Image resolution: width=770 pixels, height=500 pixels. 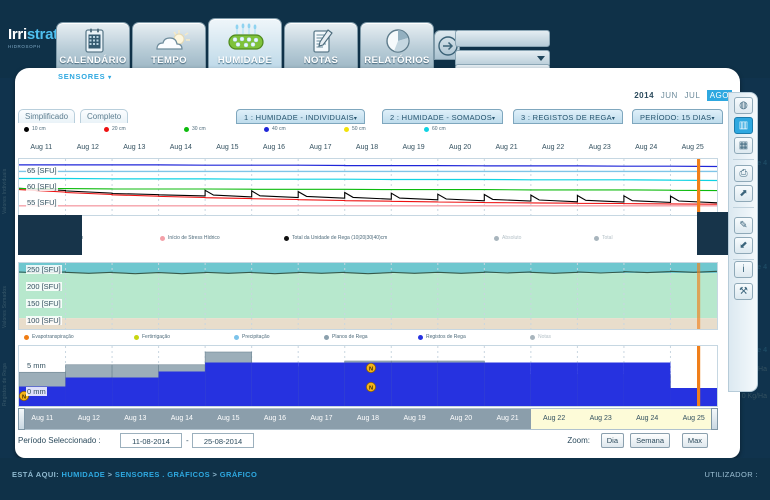 What do you see at coordinates (603, 238) in the screenshot?
I see `legend-threshold-item: Total` at bounding box center [603, 238].